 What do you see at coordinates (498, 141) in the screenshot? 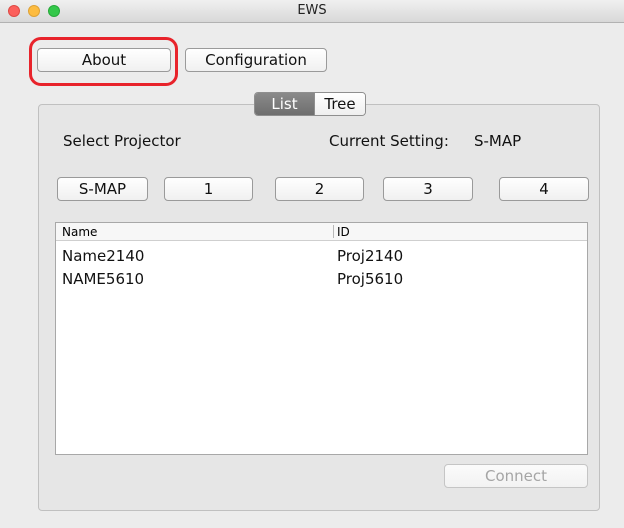
I see `current-setting-value: S-MAP` at bounding box center [498, 141].